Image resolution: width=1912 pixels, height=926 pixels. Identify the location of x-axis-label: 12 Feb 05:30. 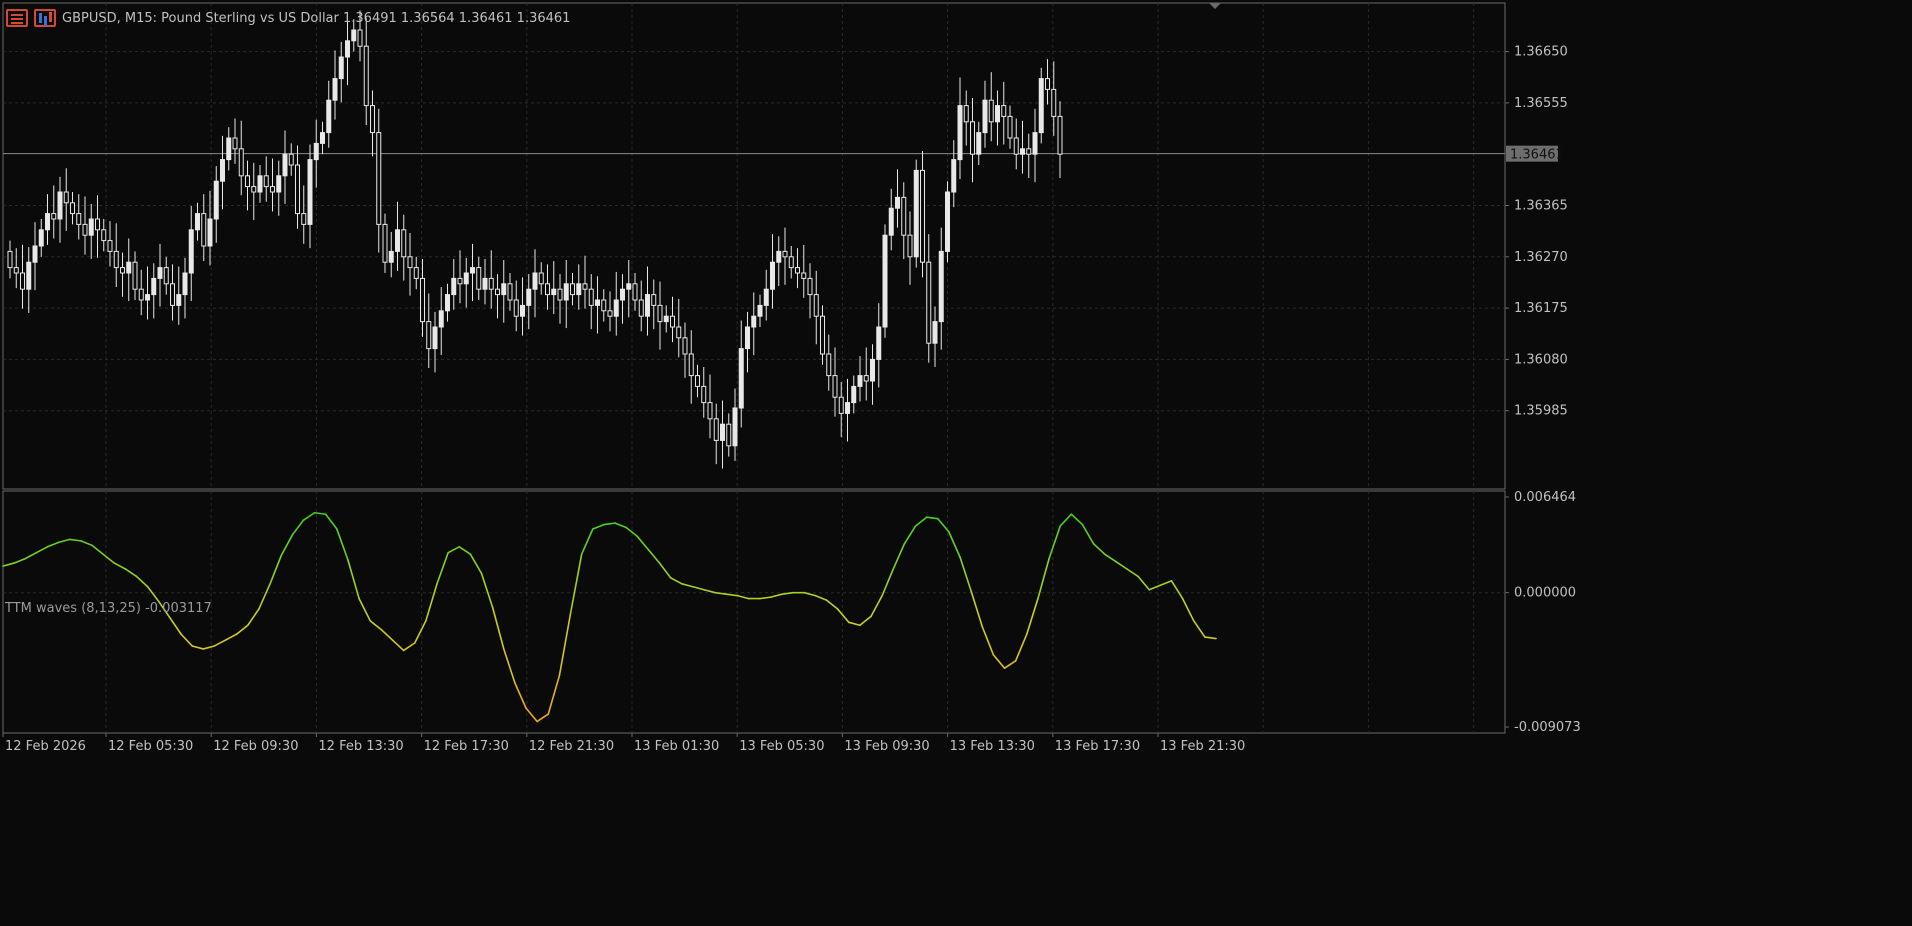
(150, 746).